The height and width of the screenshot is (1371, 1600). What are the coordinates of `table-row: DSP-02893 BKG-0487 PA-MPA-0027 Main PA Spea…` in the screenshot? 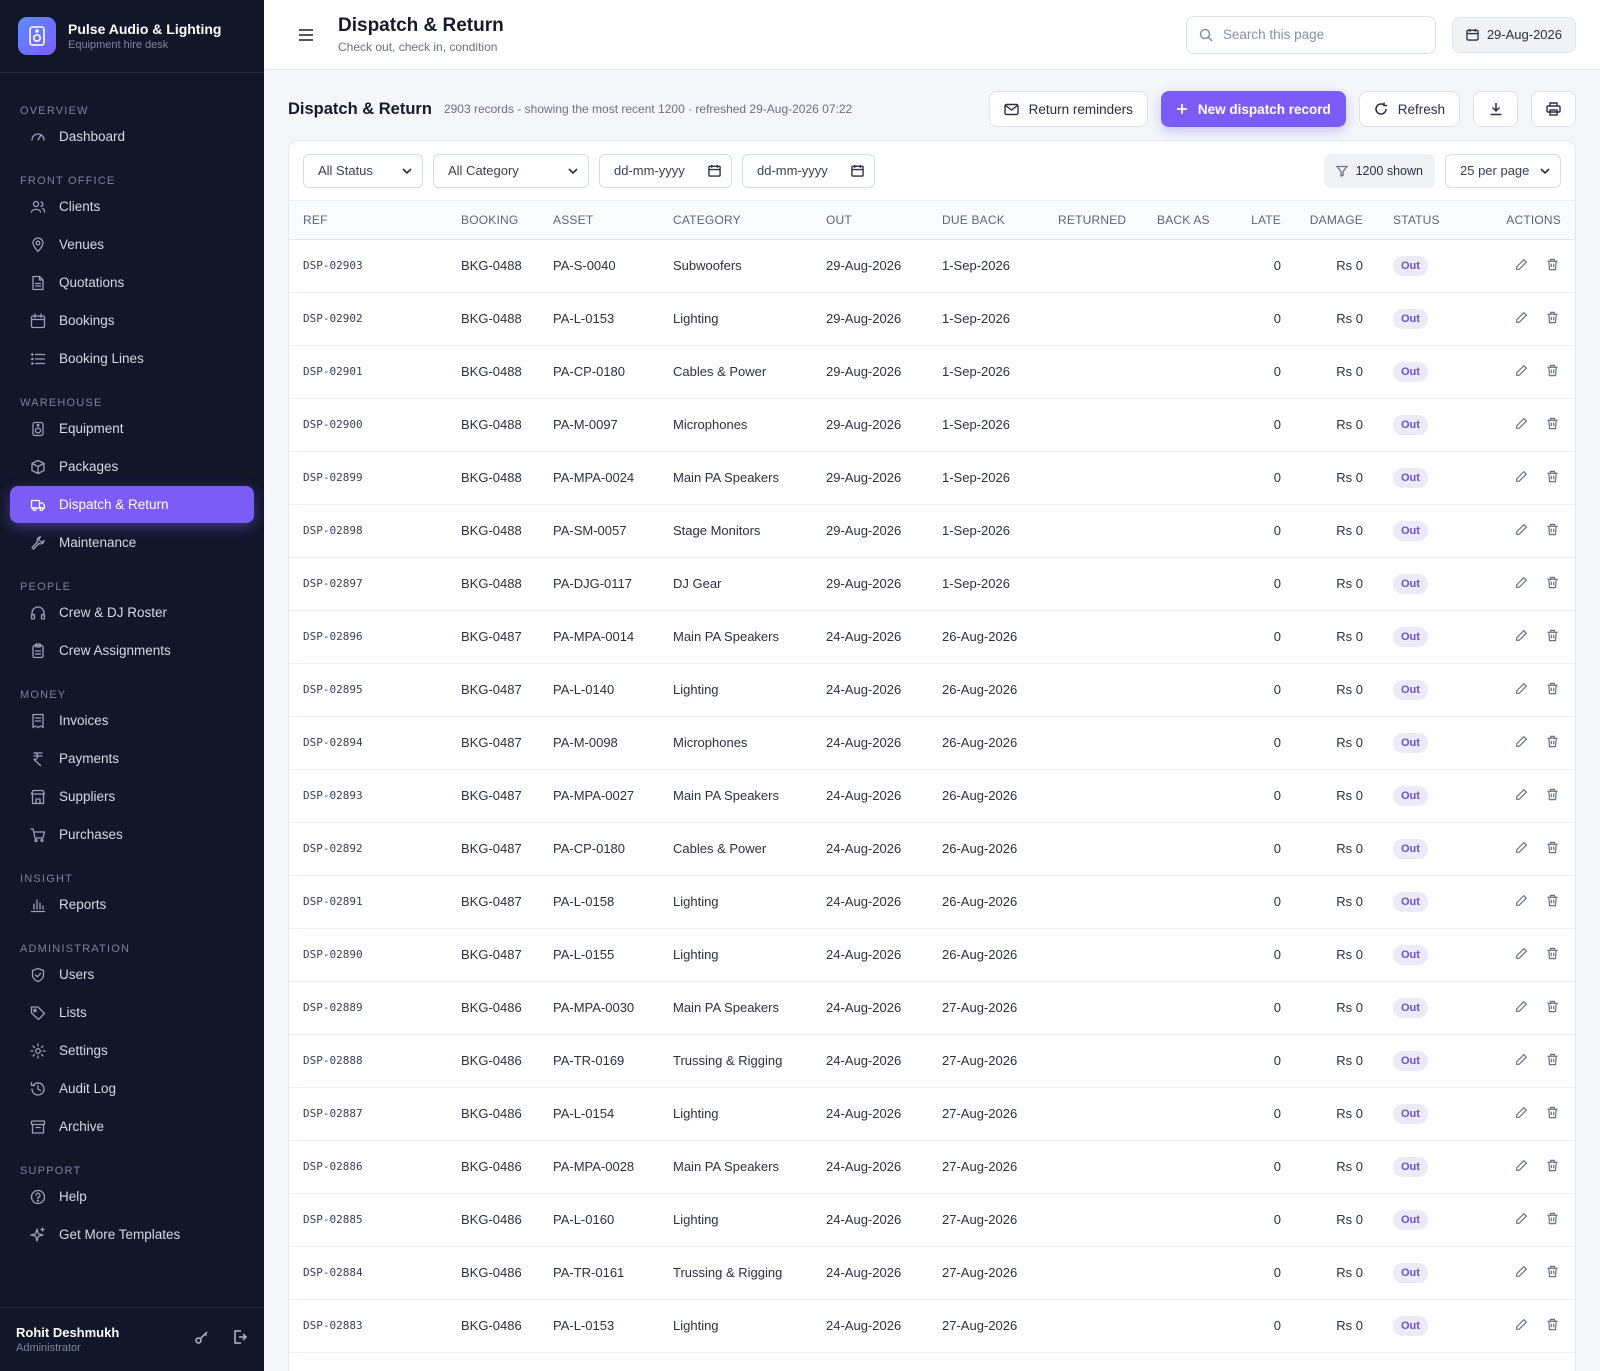 It's located at (932, 796).